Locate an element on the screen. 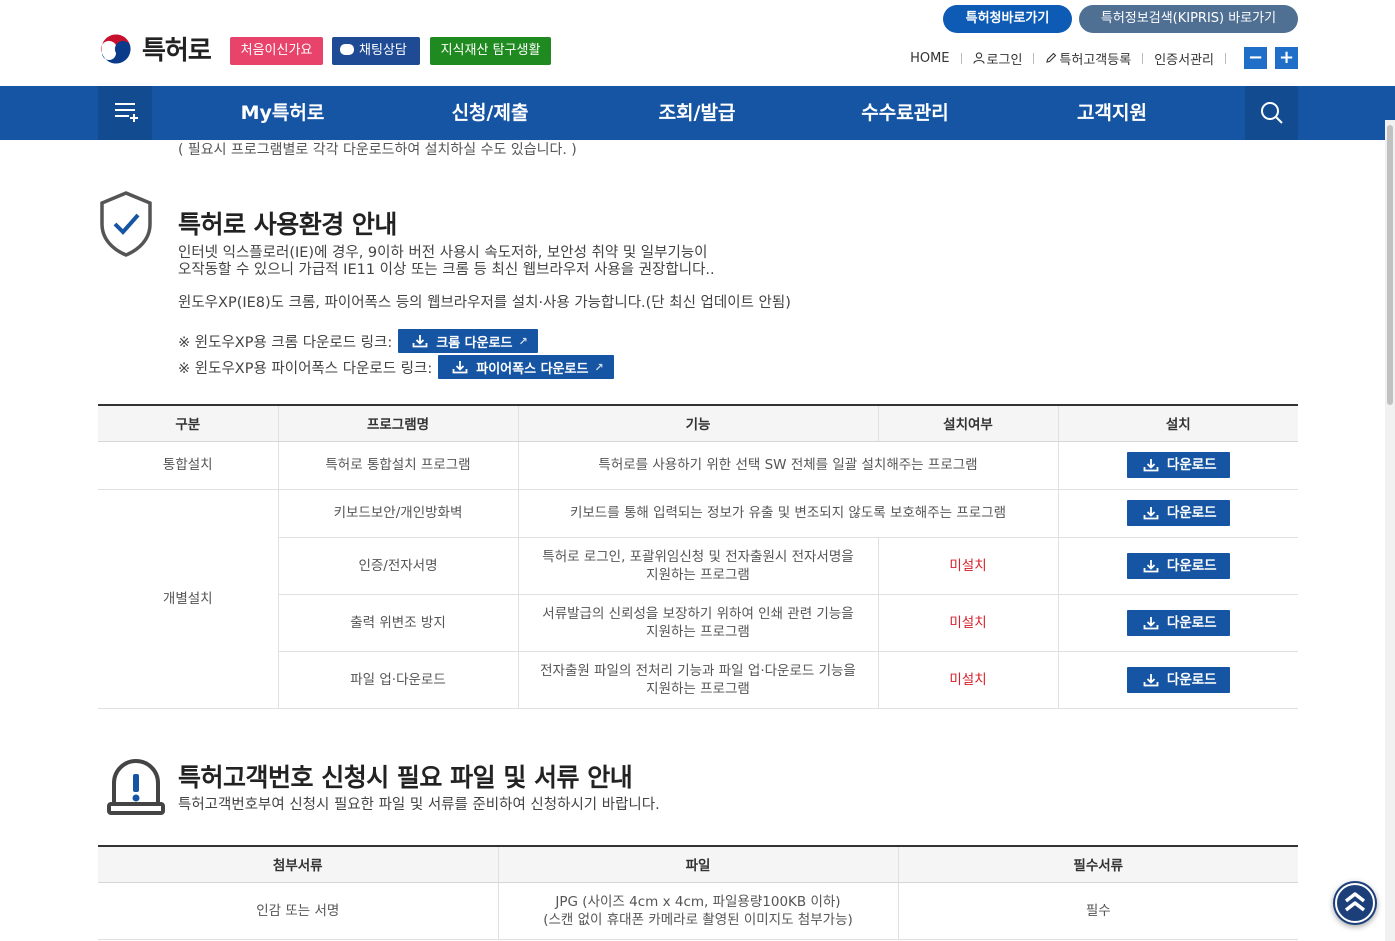 The width and height of the screenshot is (1395, 941). table-header-row: 구분 프로그램명 기능 설치여부 설치 is located at coordinates (698, 423).